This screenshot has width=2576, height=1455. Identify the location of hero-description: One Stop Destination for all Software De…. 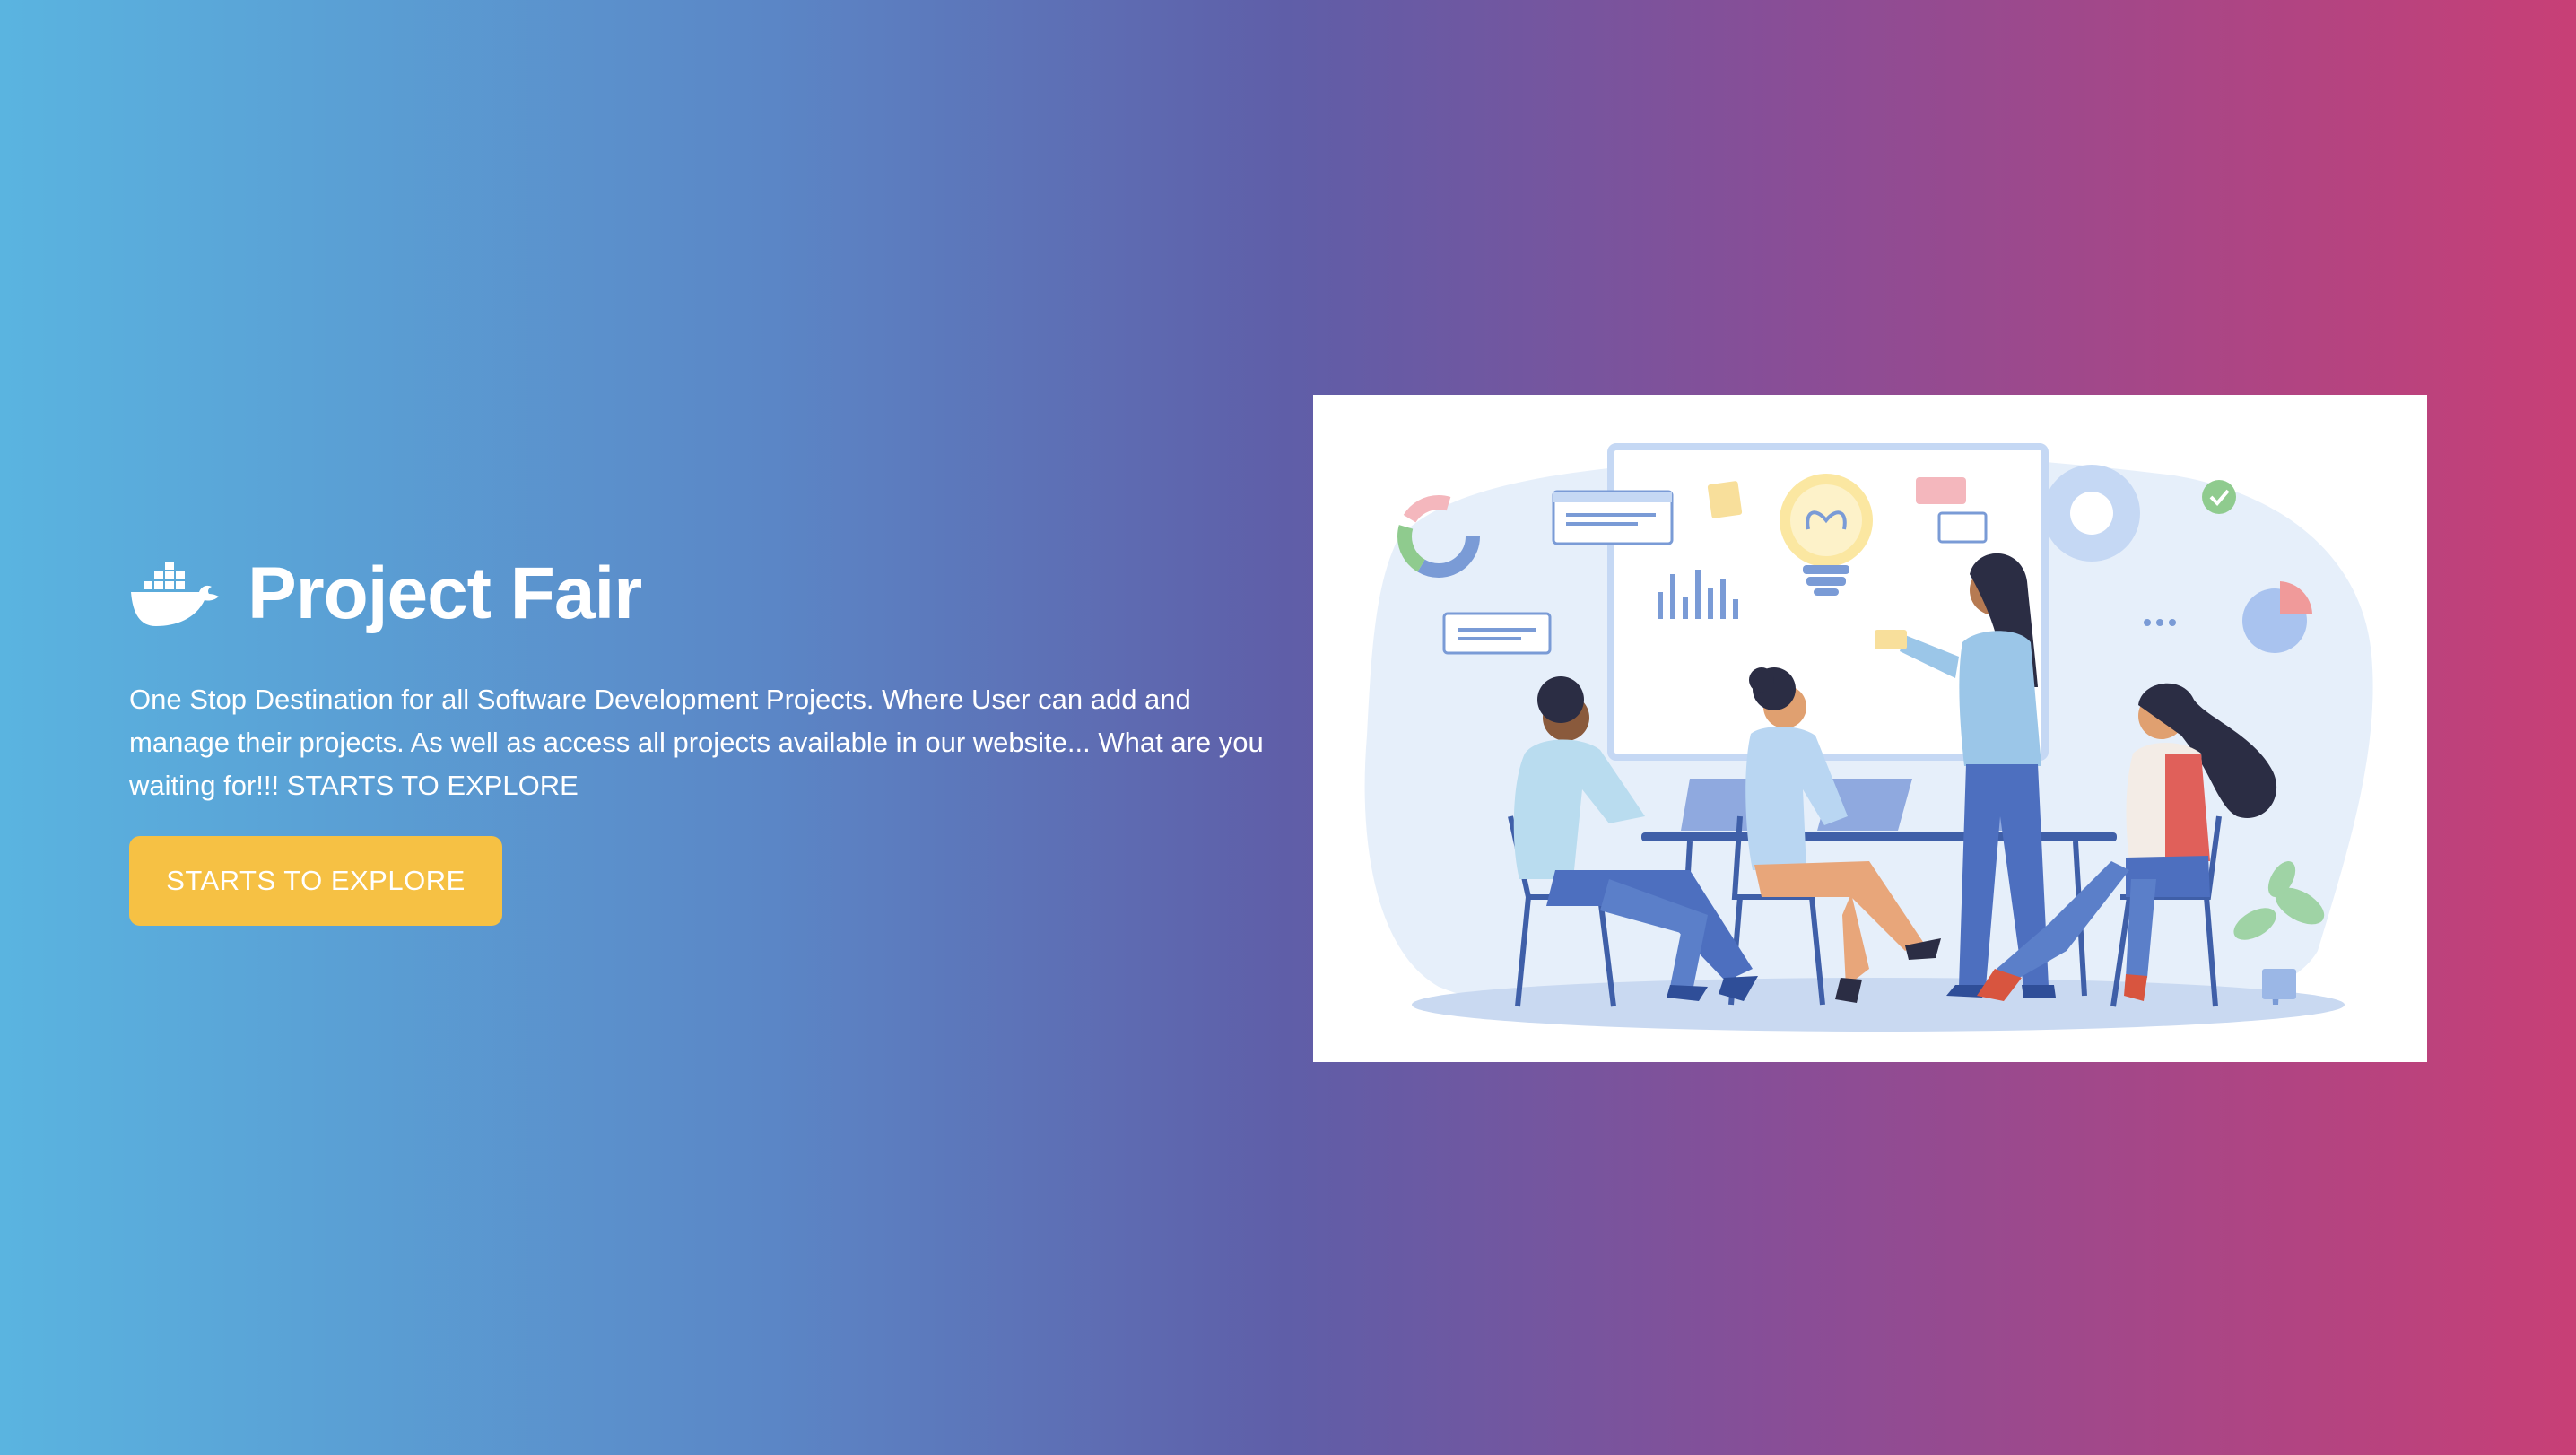
(696, 742).